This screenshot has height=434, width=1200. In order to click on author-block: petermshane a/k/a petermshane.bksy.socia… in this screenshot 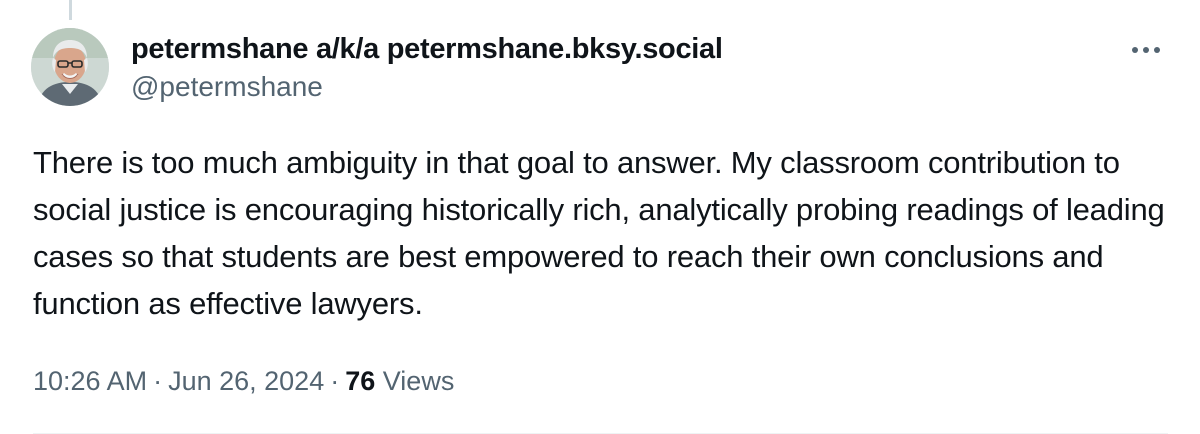, I will do `click(427, 68)`.